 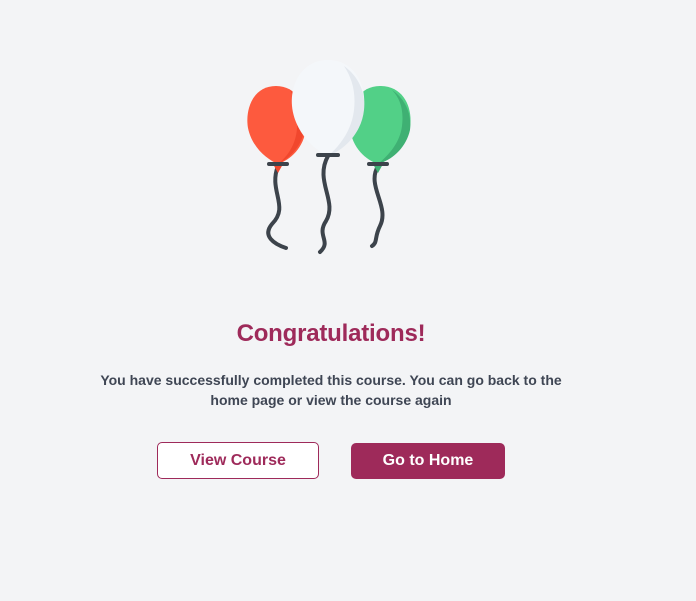 What do you see at coordinates (428, 461) in the screenshot?
I see `go-to-home-button: Go to Home` at bounding box center [428, 461].